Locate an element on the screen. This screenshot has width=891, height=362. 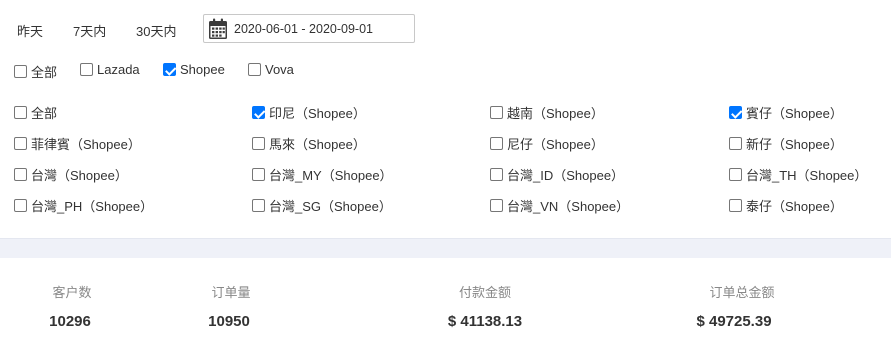
store-checkbox-taiwan-ph: 台灣_PH（Shopee） is located at coordinates (83, 205).